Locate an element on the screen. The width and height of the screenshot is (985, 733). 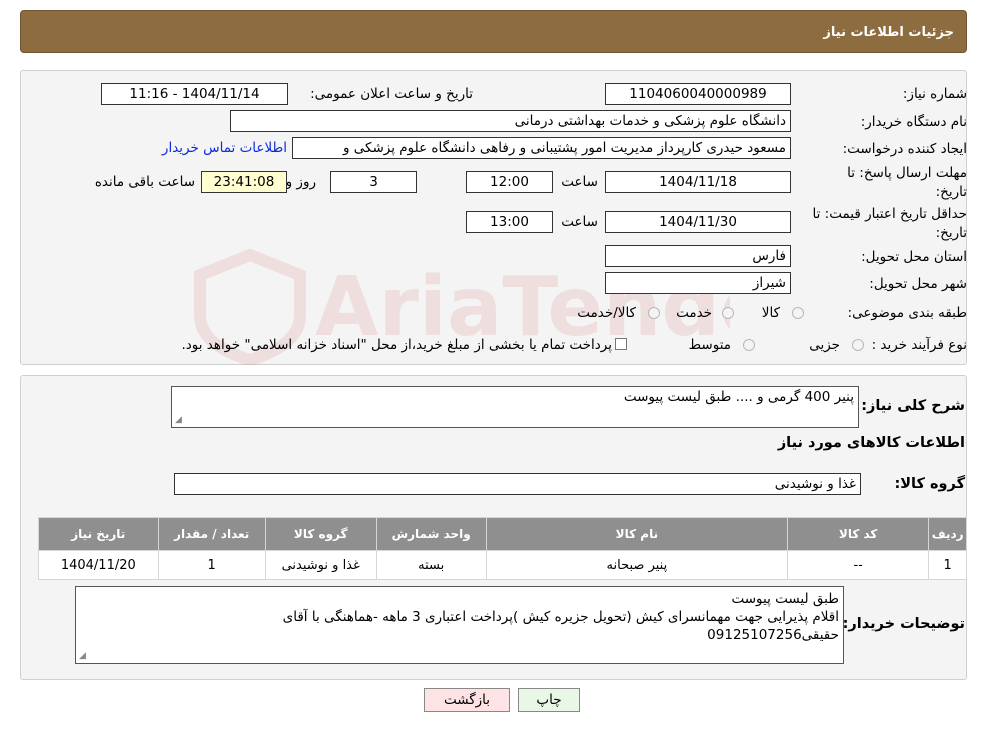
process-option-medium: متوسط is located at coordinates (709, 345).